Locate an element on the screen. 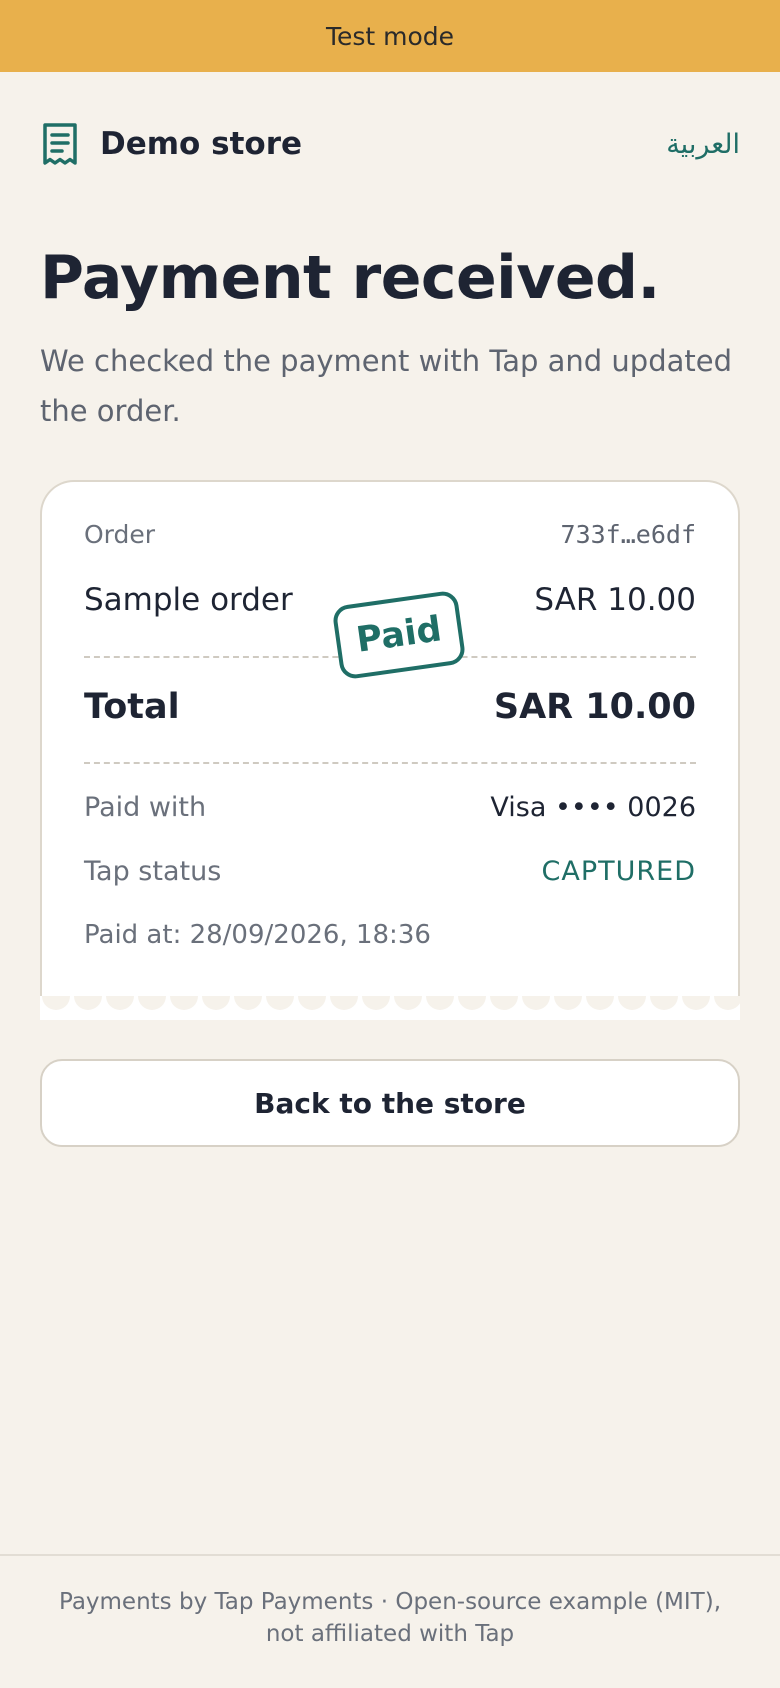 Image resolution: width=780 pixels, height=1688 pixels. paid-stamp-text: Paid is located at coordinates (399, 635).